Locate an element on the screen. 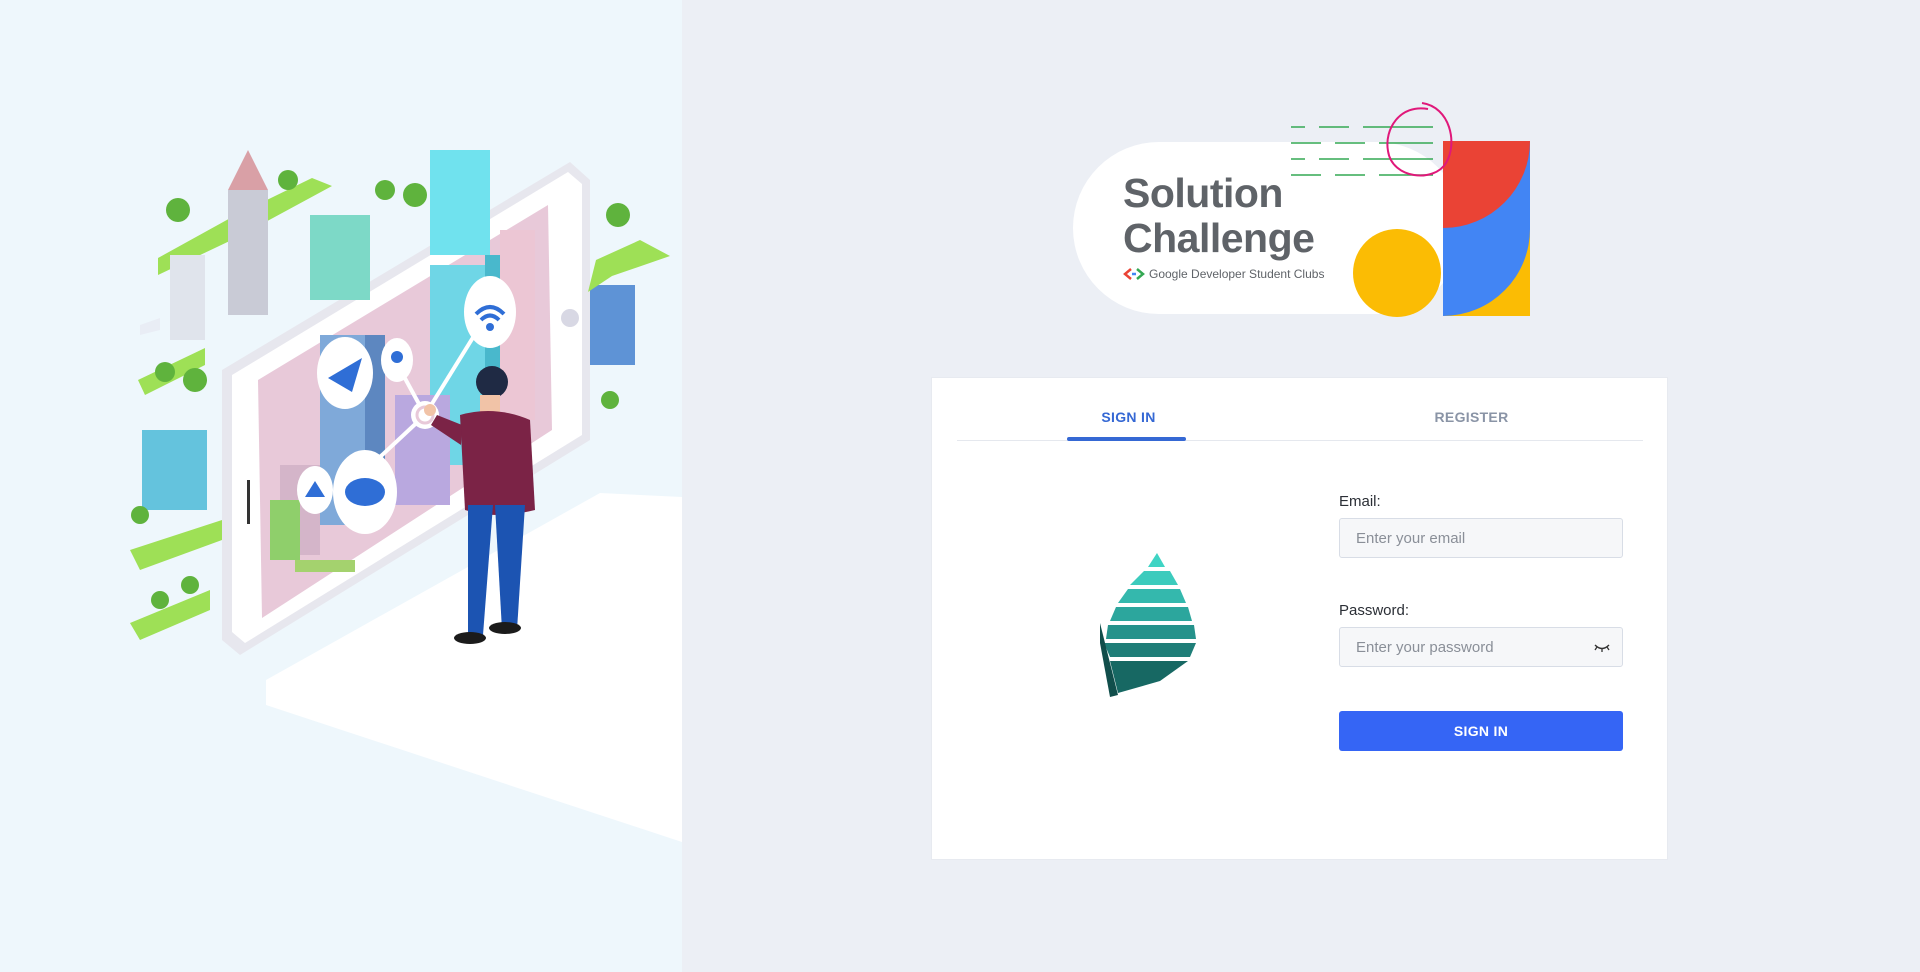  tab-sign-in: SIGN IN is located at coordinates (1128, 409).